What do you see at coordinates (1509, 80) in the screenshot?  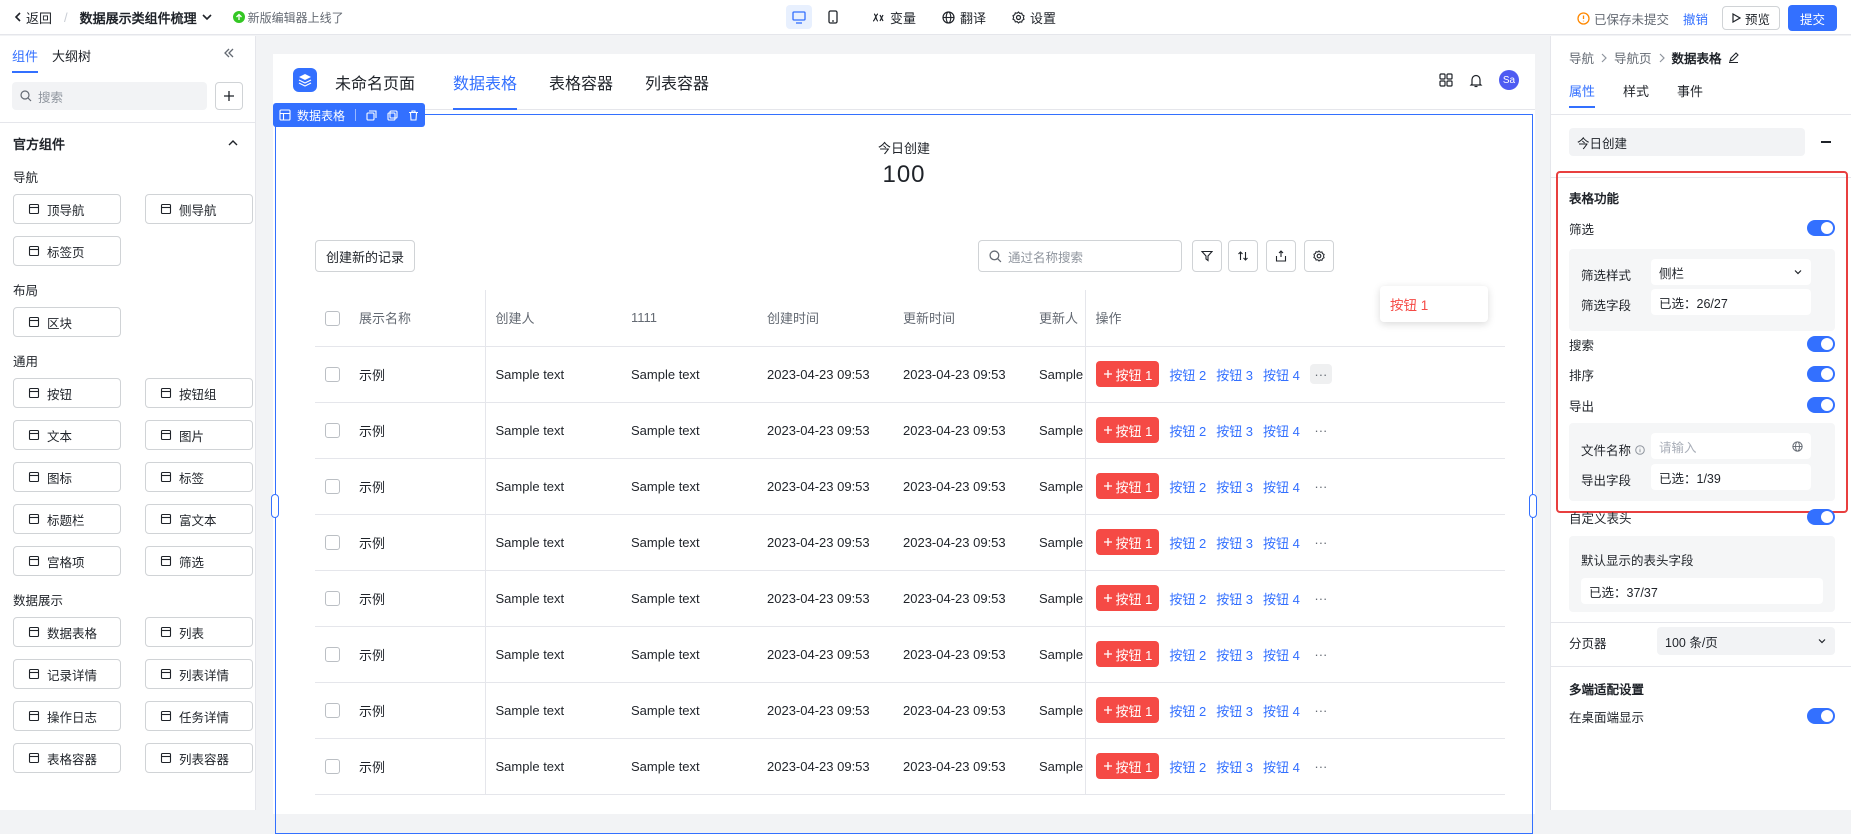 I see `avatar: Sa` at bounding box center [1509, 80].